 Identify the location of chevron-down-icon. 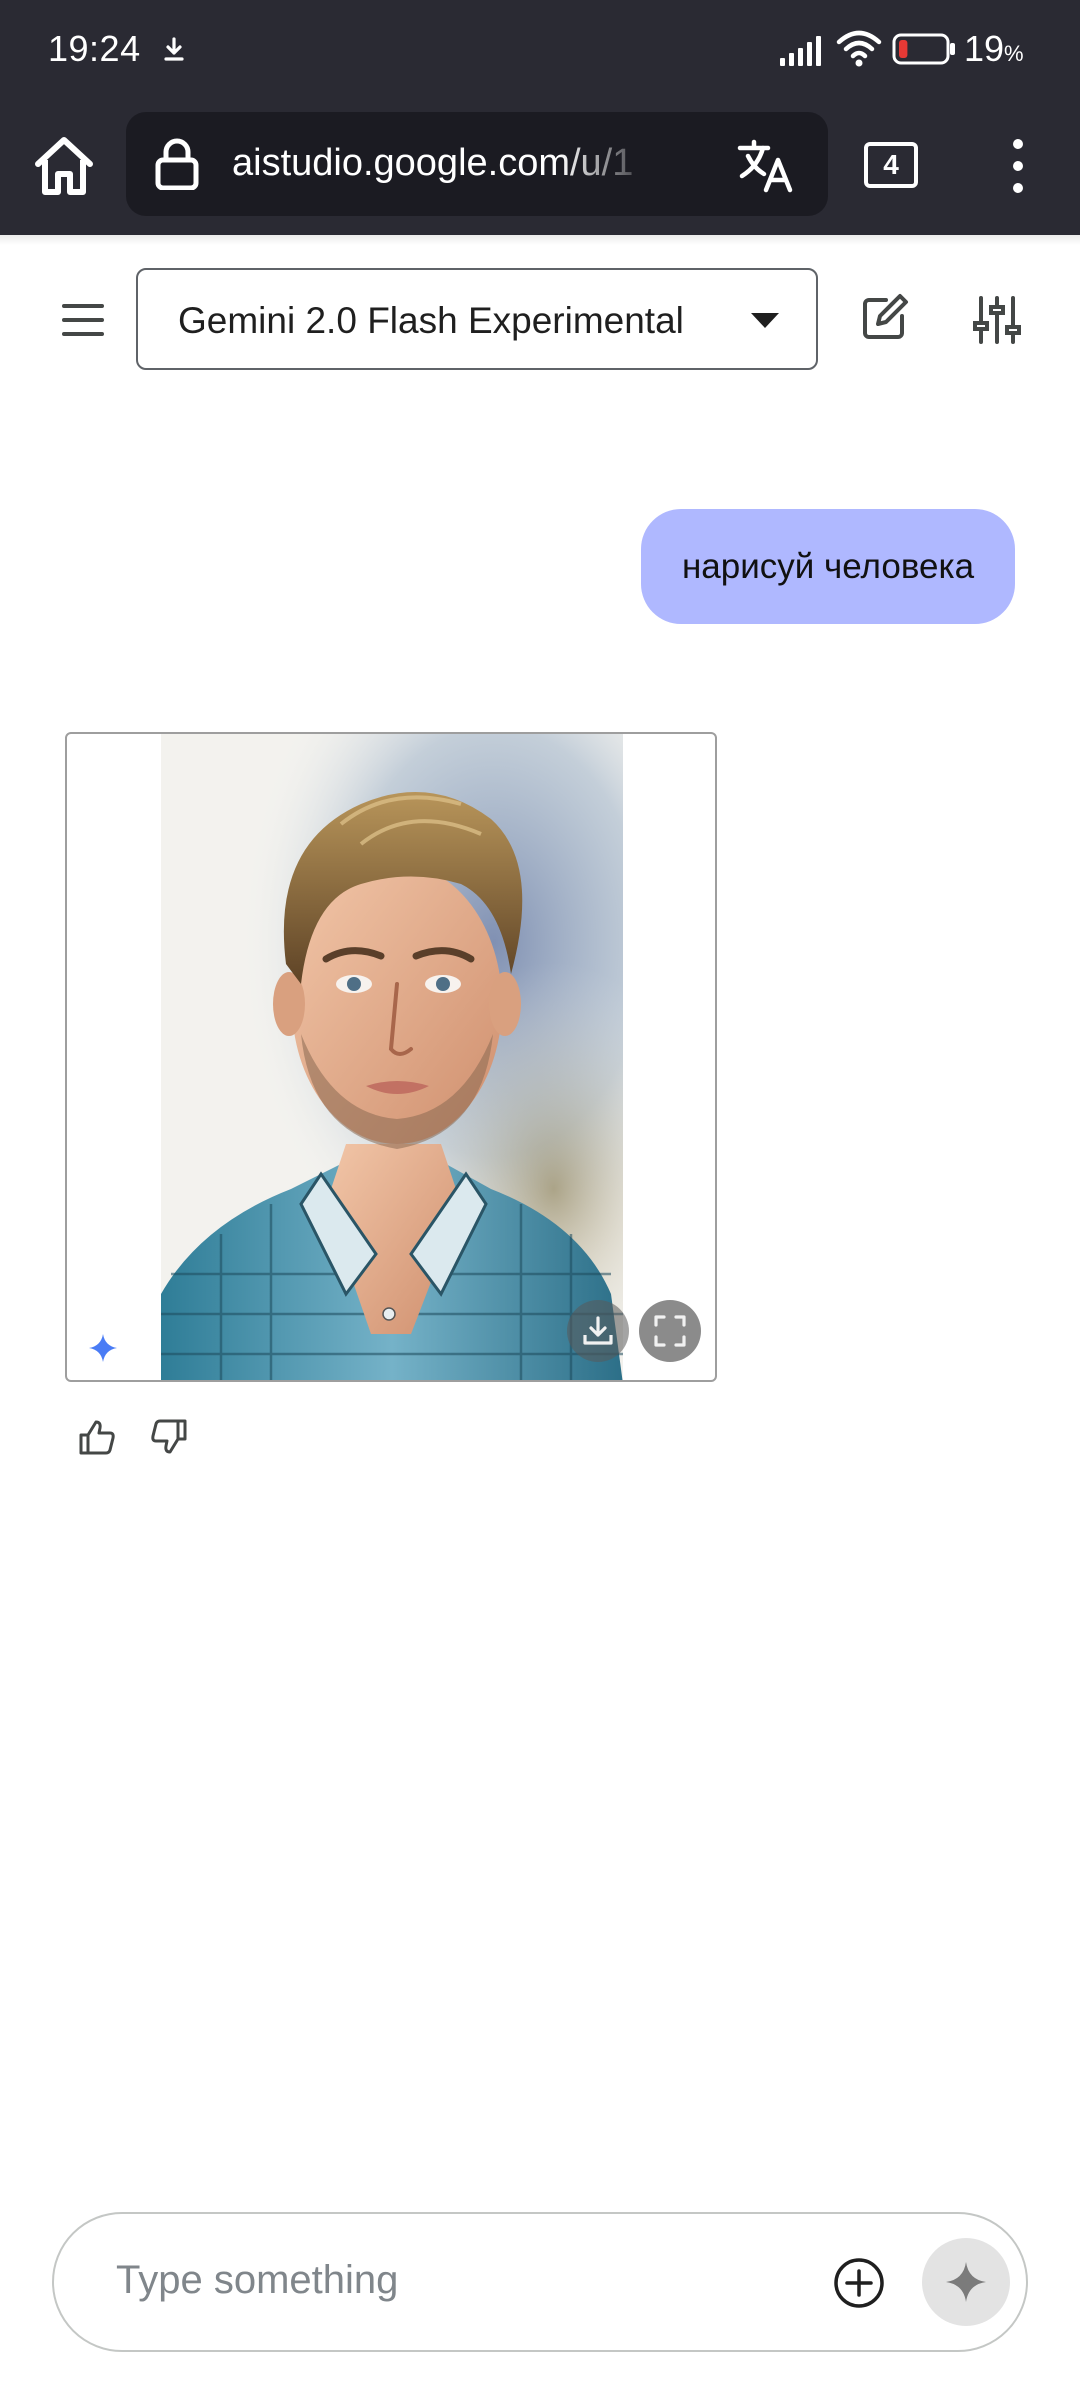
(765, 320).